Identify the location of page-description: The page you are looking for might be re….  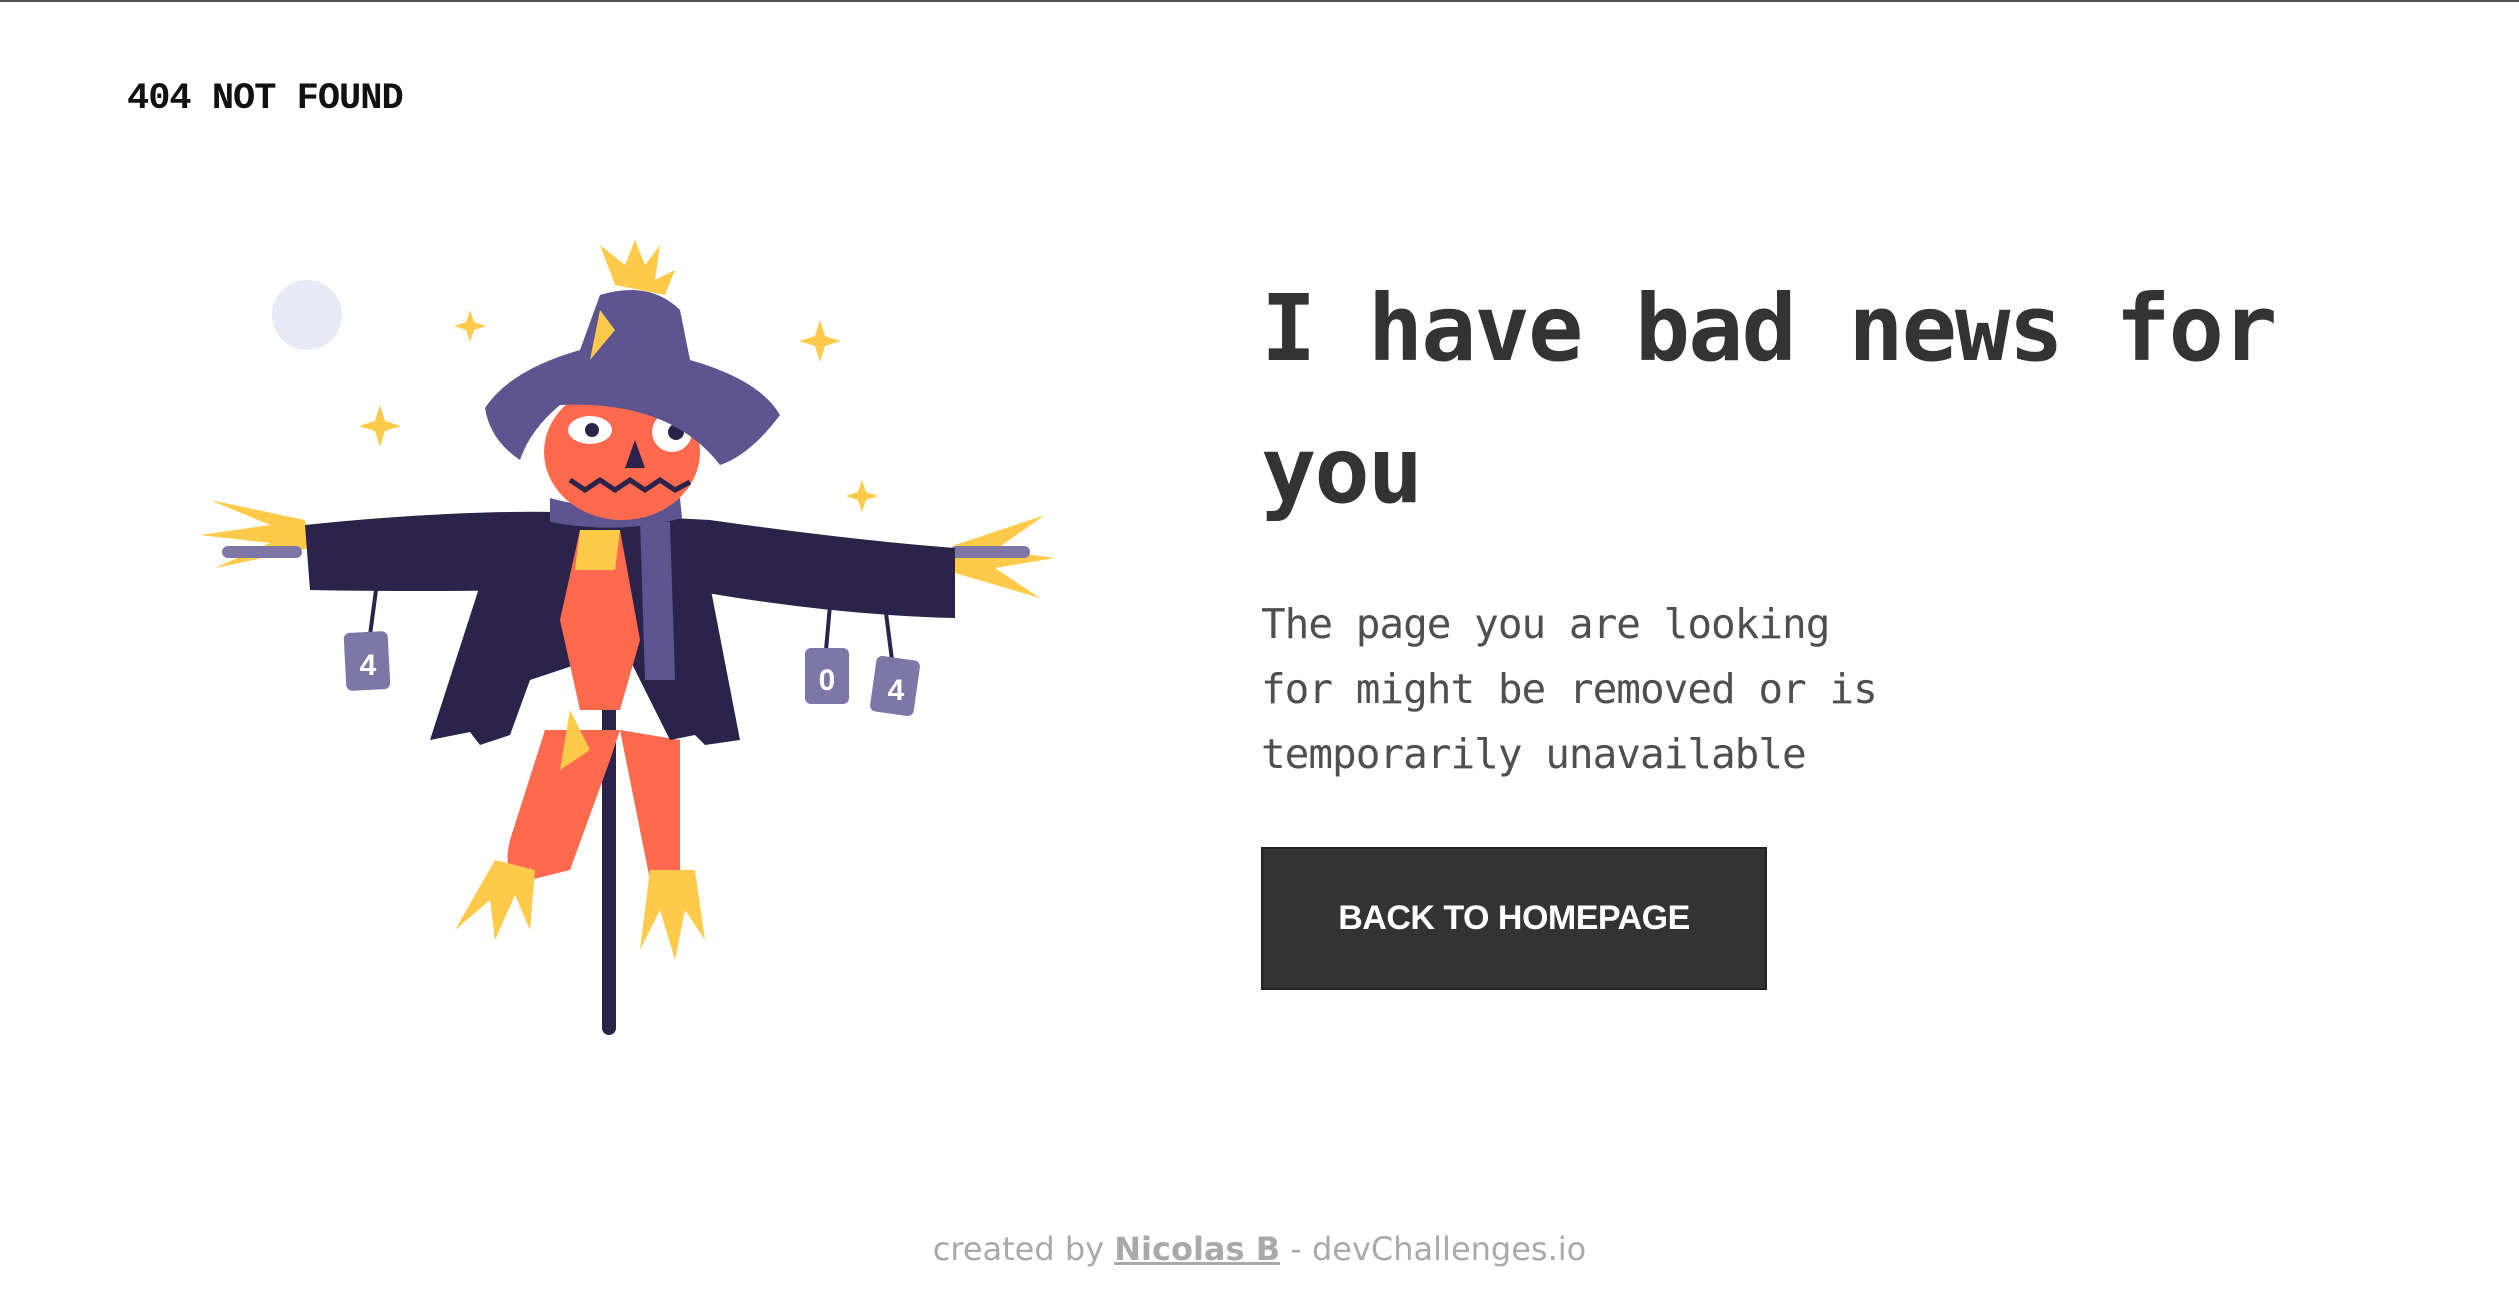
(1569, 689).